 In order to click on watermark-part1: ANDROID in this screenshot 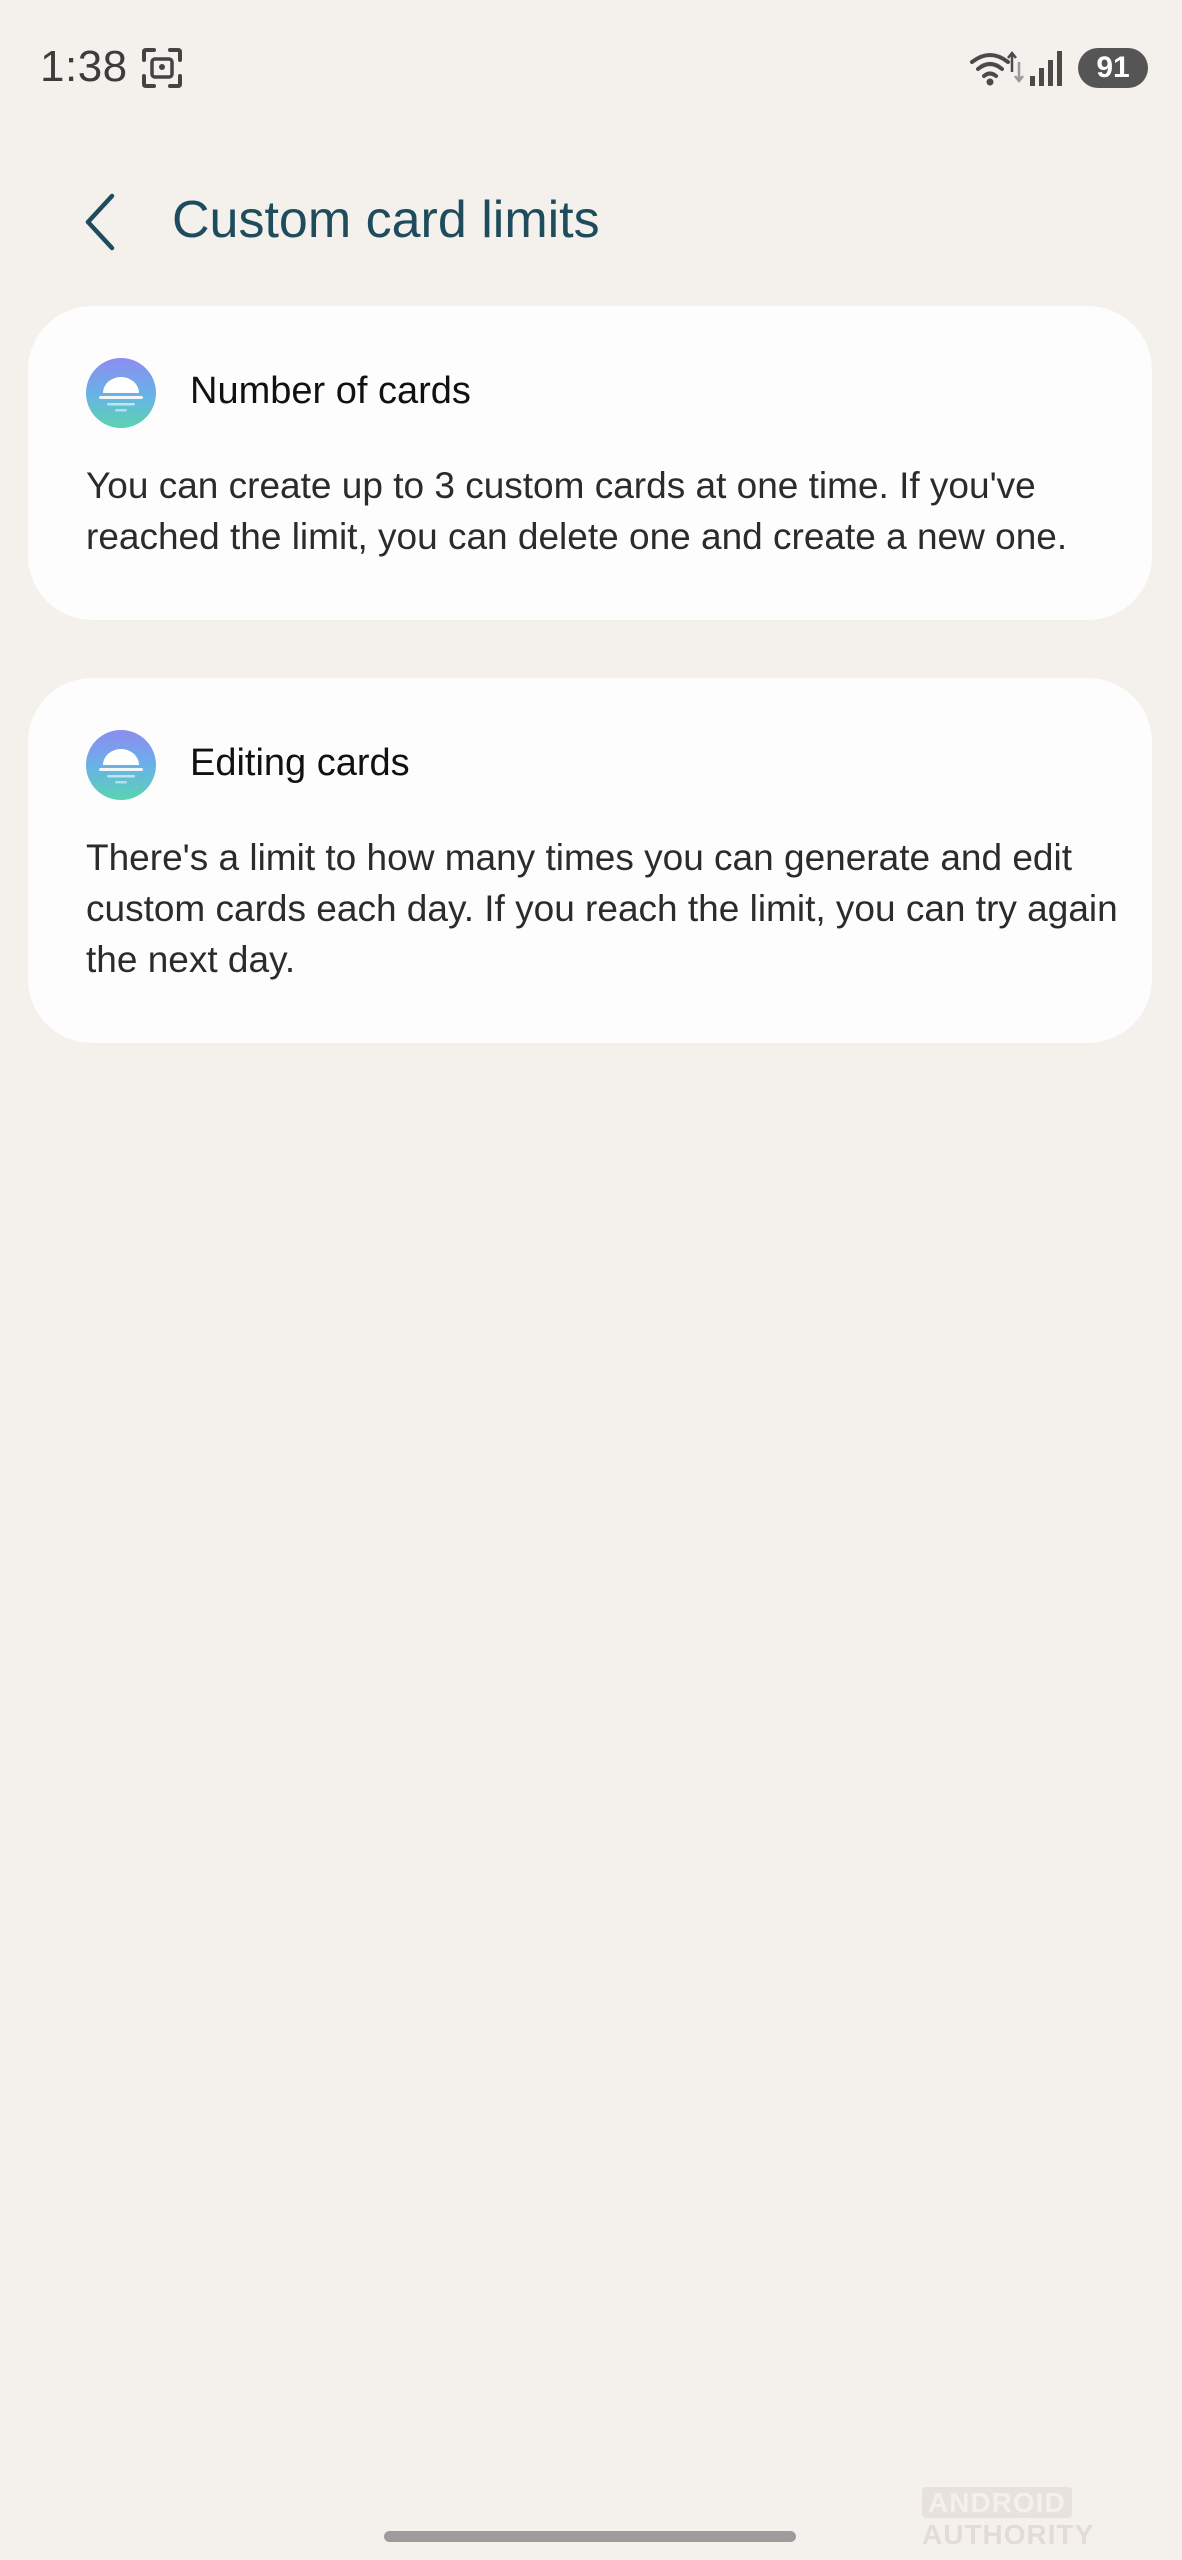, I will do `click(997, 2502)`.